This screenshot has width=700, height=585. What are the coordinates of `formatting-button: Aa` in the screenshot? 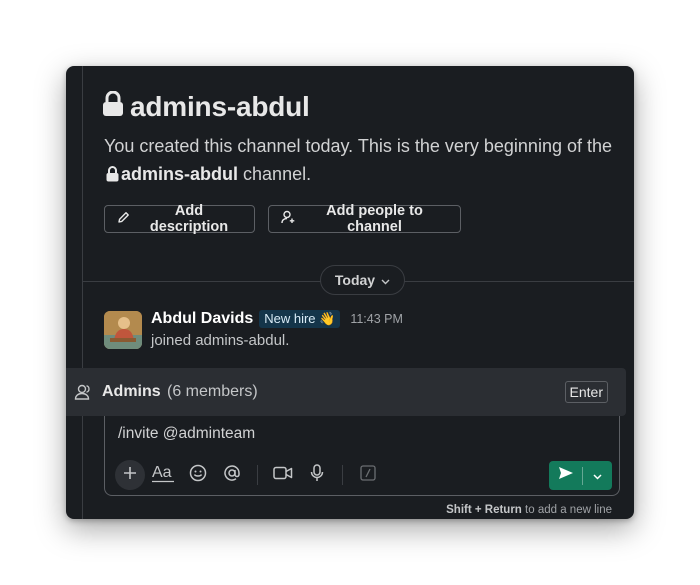 It's located at (164, 475).